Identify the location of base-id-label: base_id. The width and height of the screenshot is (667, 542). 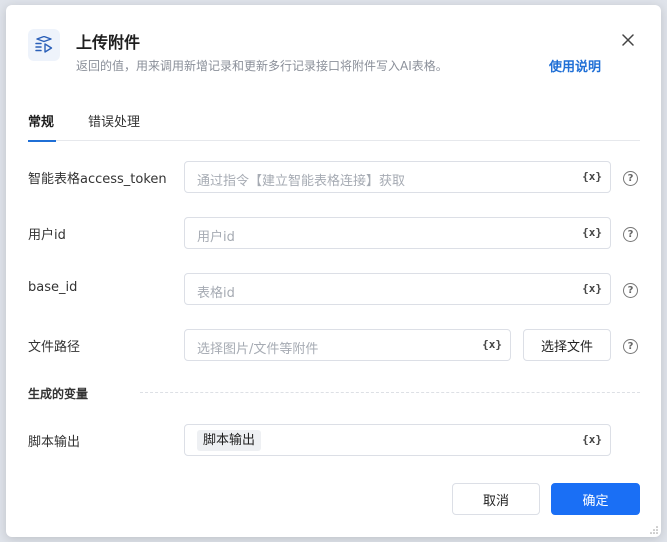
(53, 287).